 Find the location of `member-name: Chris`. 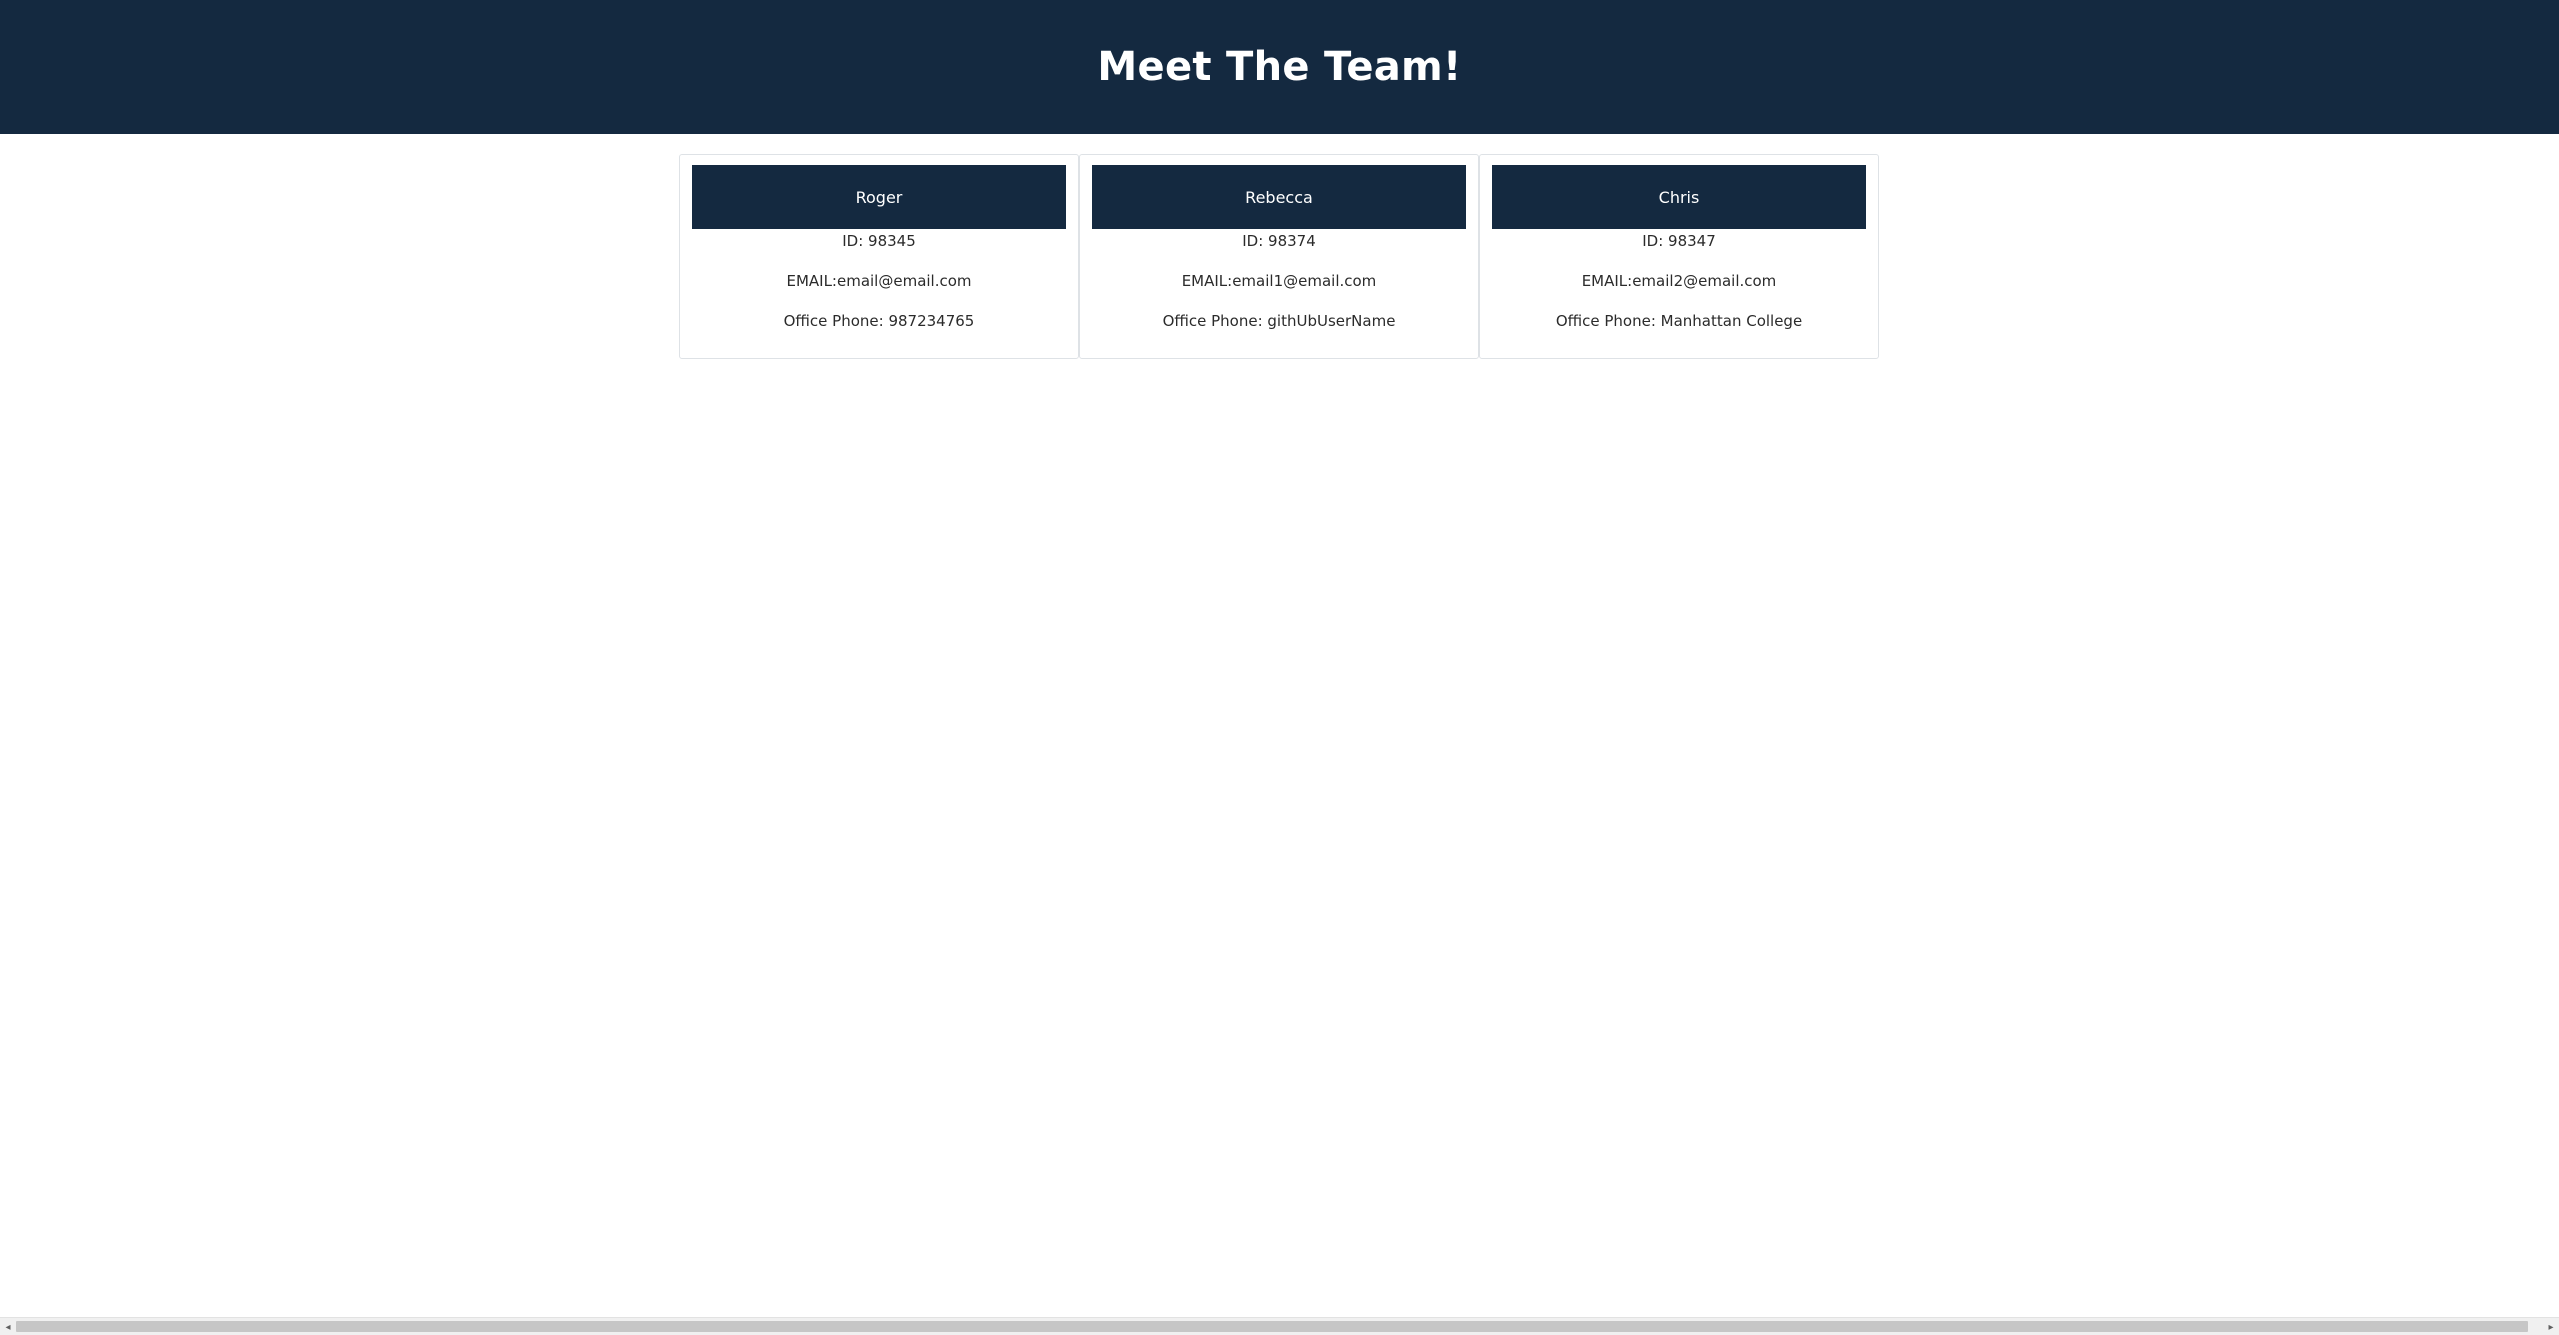

member-name: Chris is located at coordinates (1679, 197).